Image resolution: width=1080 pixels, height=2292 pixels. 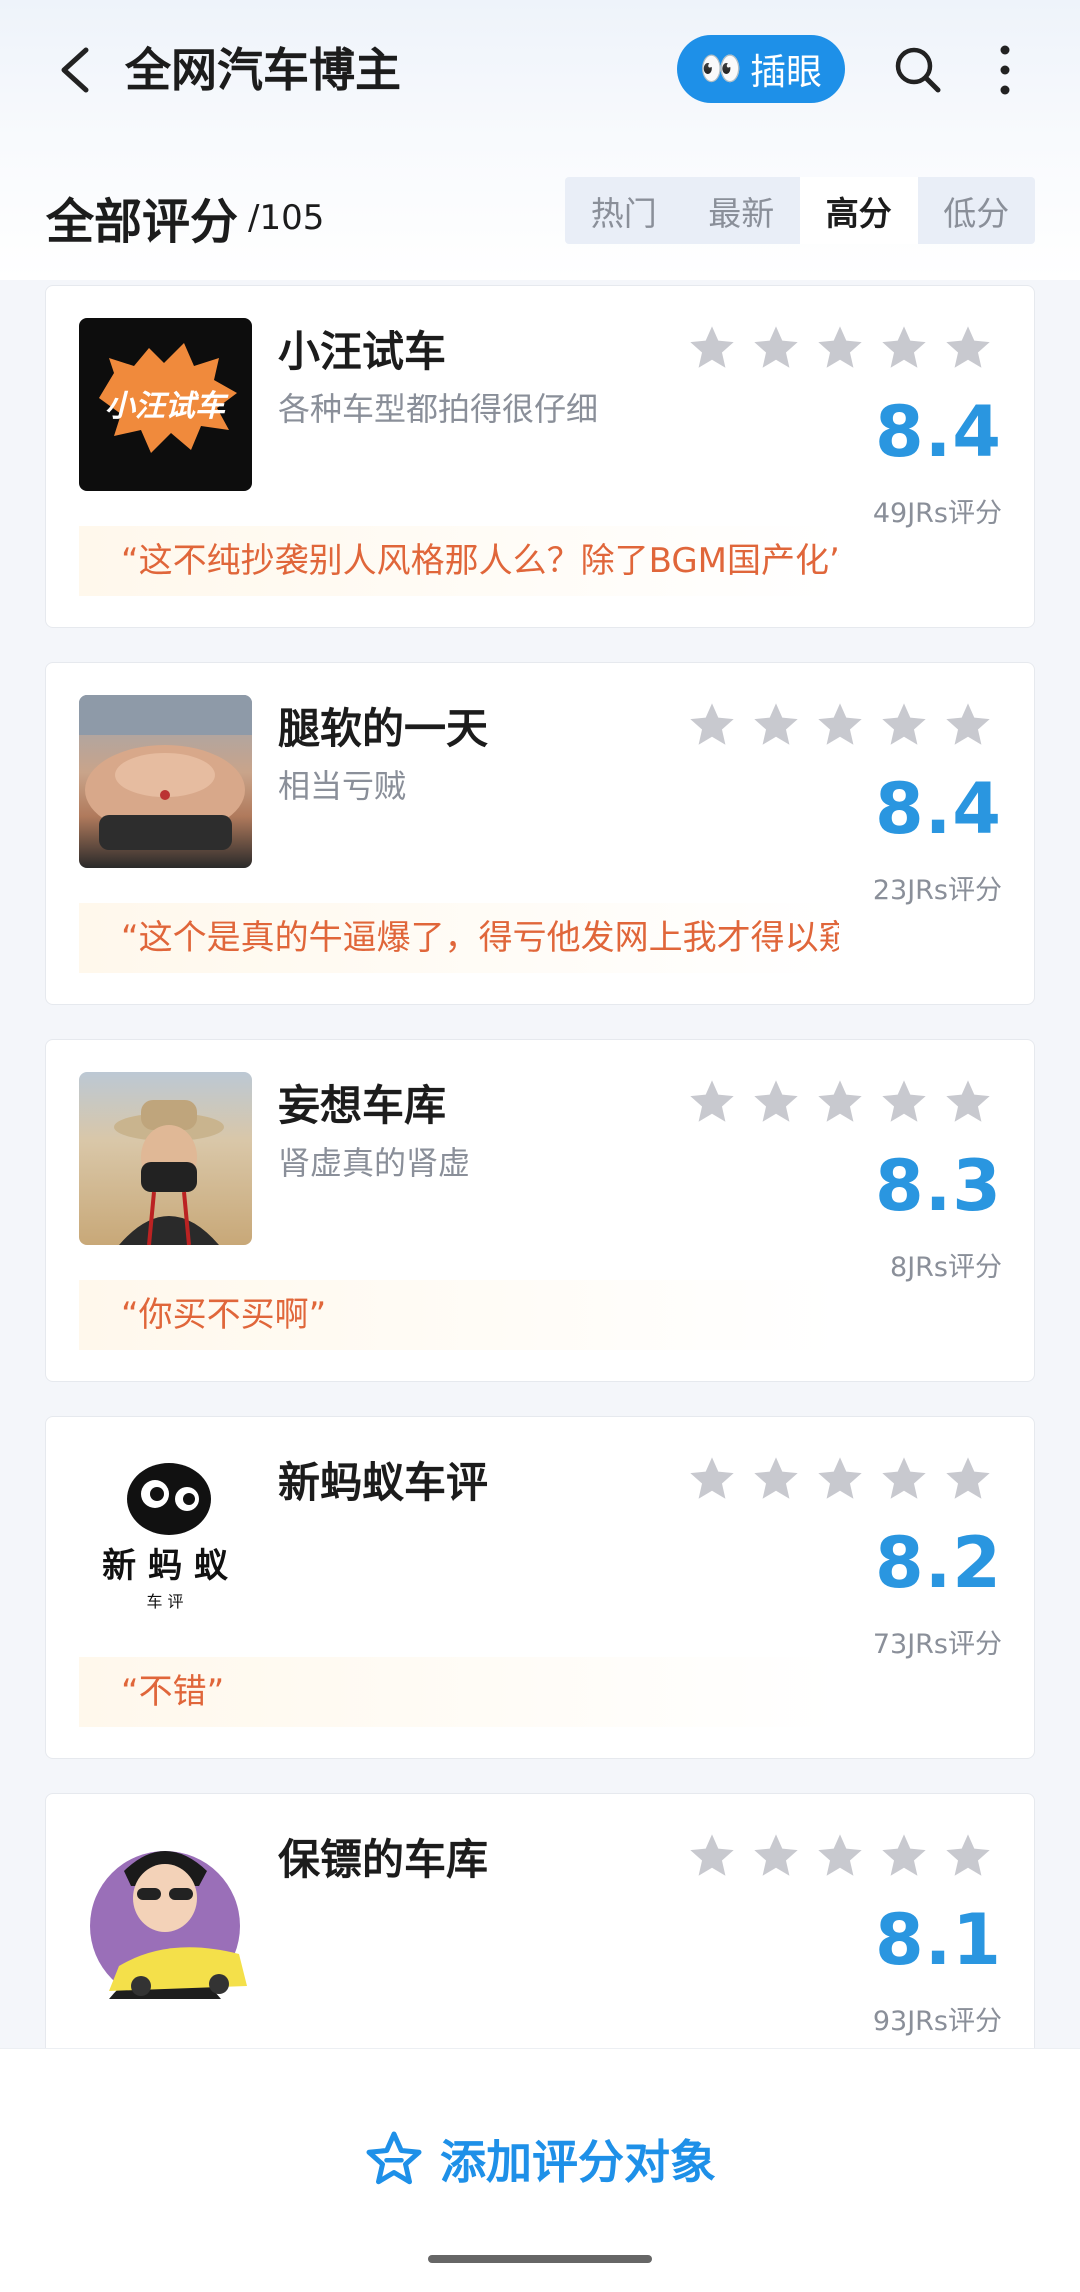 I want to click on bottom-action-bar: 添加评分对象, so click(x=540, y=2170).